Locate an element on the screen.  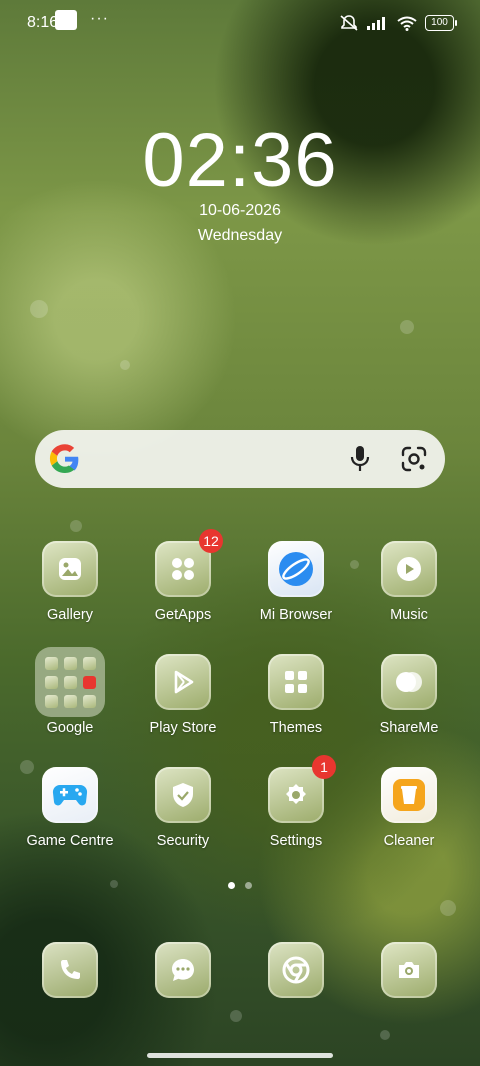
more-notifications-icon: ··· is located at coordinates (99, 18).